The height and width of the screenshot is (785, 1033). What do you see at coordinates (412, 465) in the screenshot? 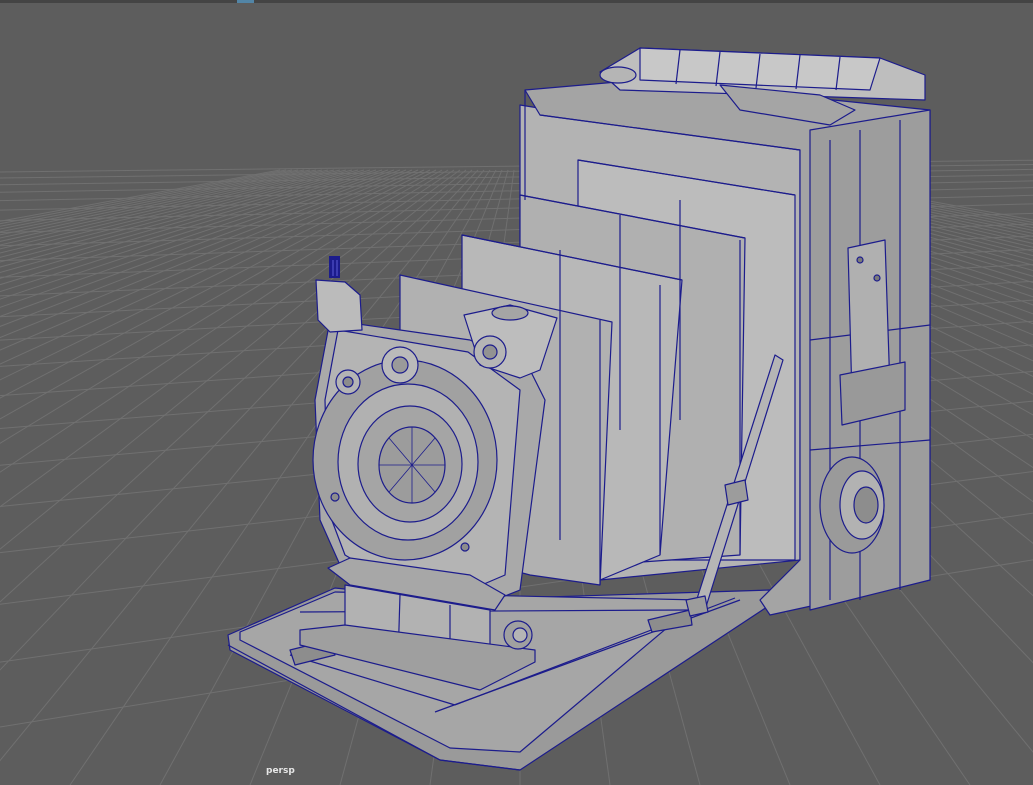
I see `lens-glass-wires` at bounding box center [412, 465].